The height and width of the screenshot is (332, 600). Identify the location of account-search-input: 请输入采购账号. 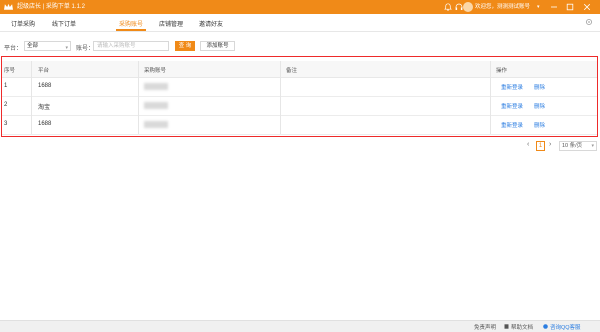
(131, 46).